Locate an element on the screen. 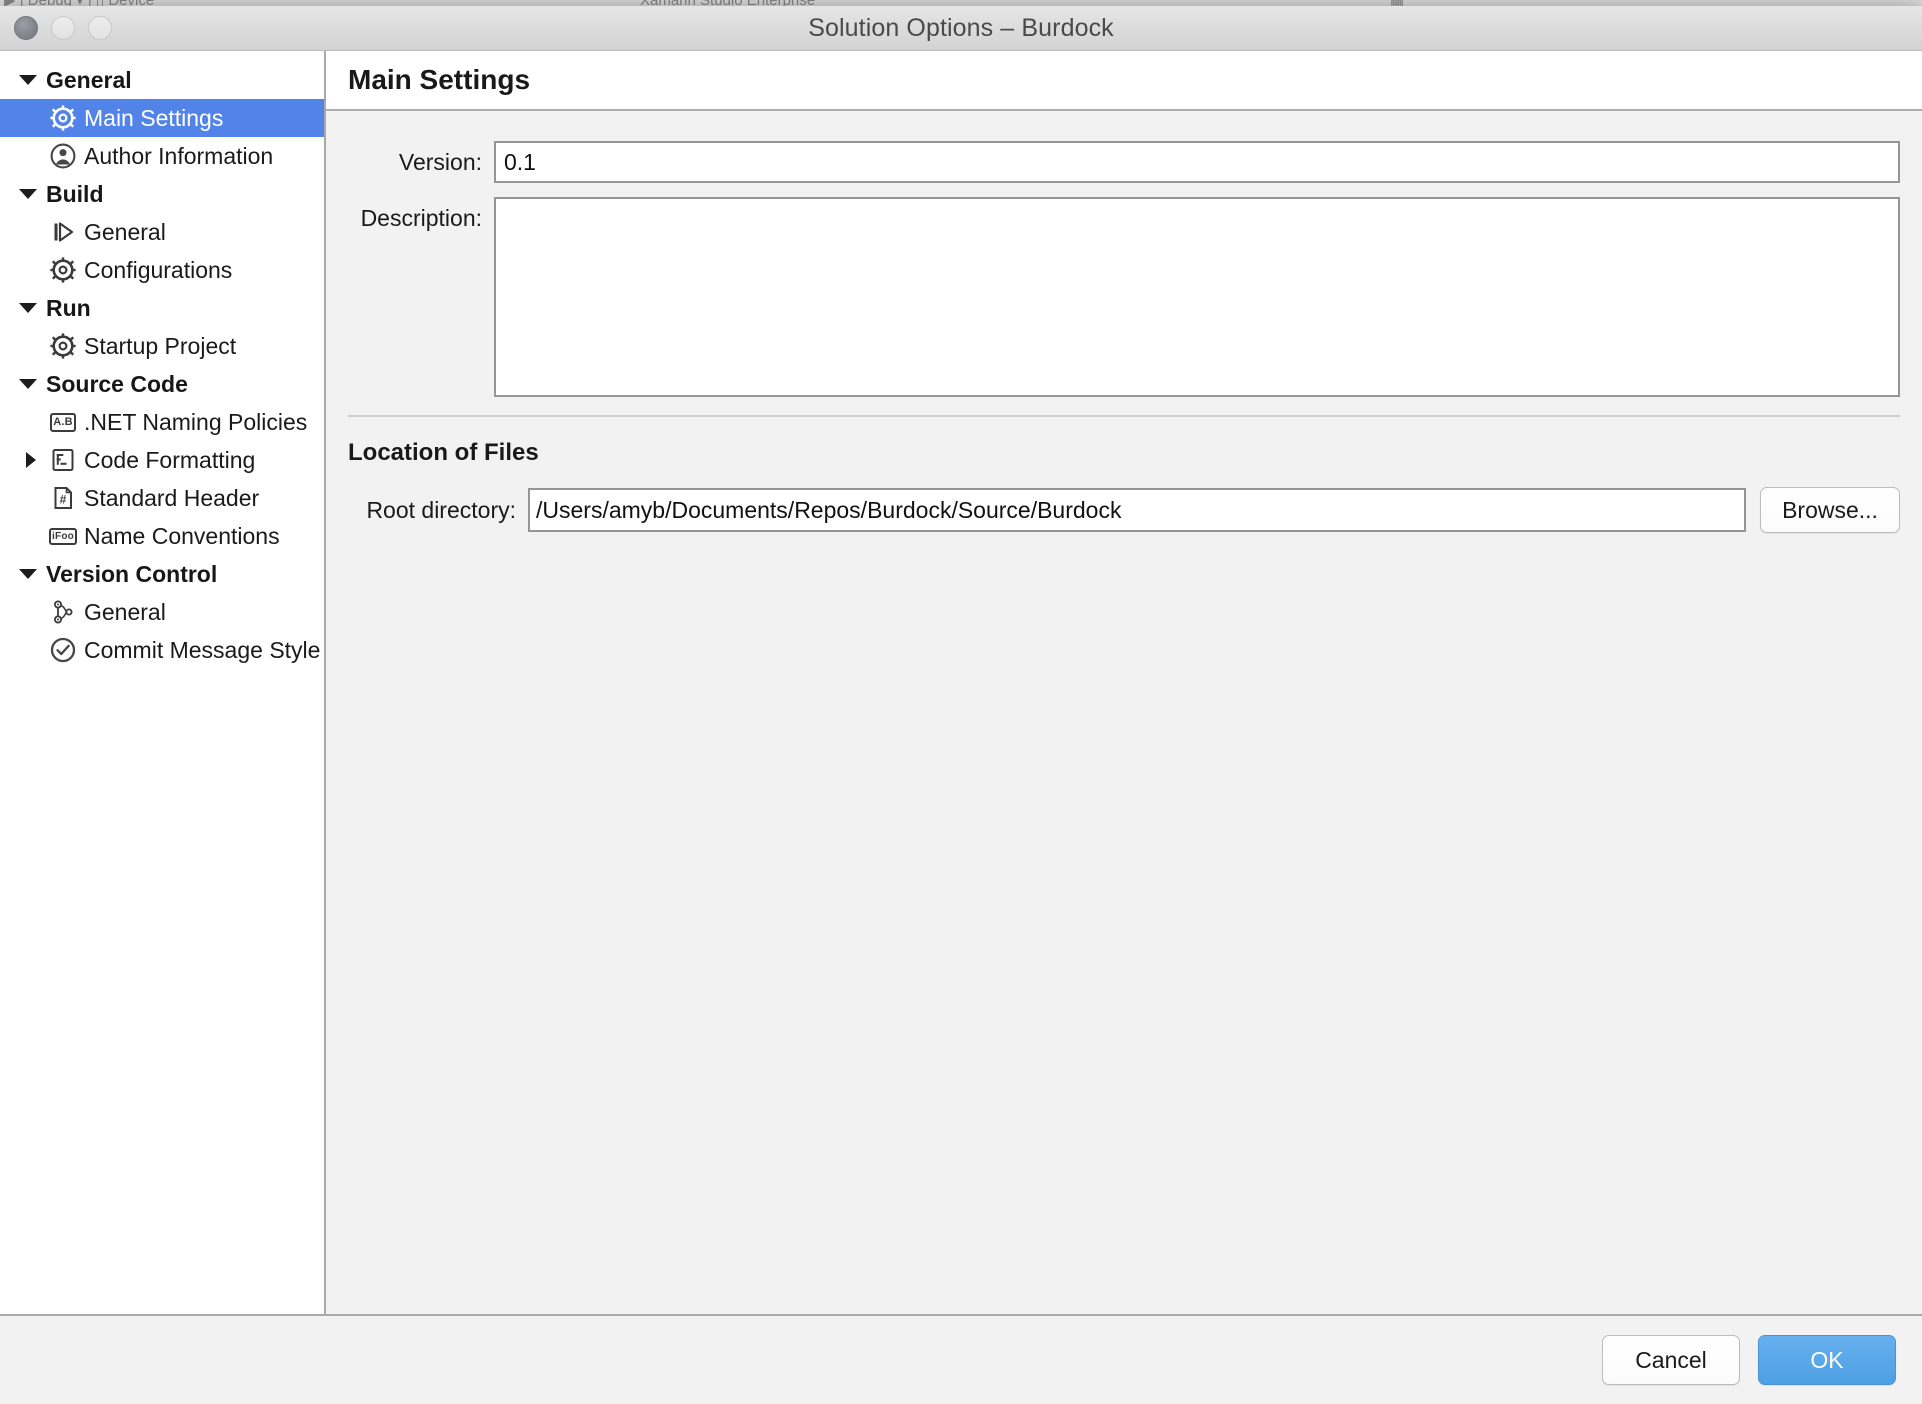  tree-group-source-code: Source Code is located at coordinates (162, 384).